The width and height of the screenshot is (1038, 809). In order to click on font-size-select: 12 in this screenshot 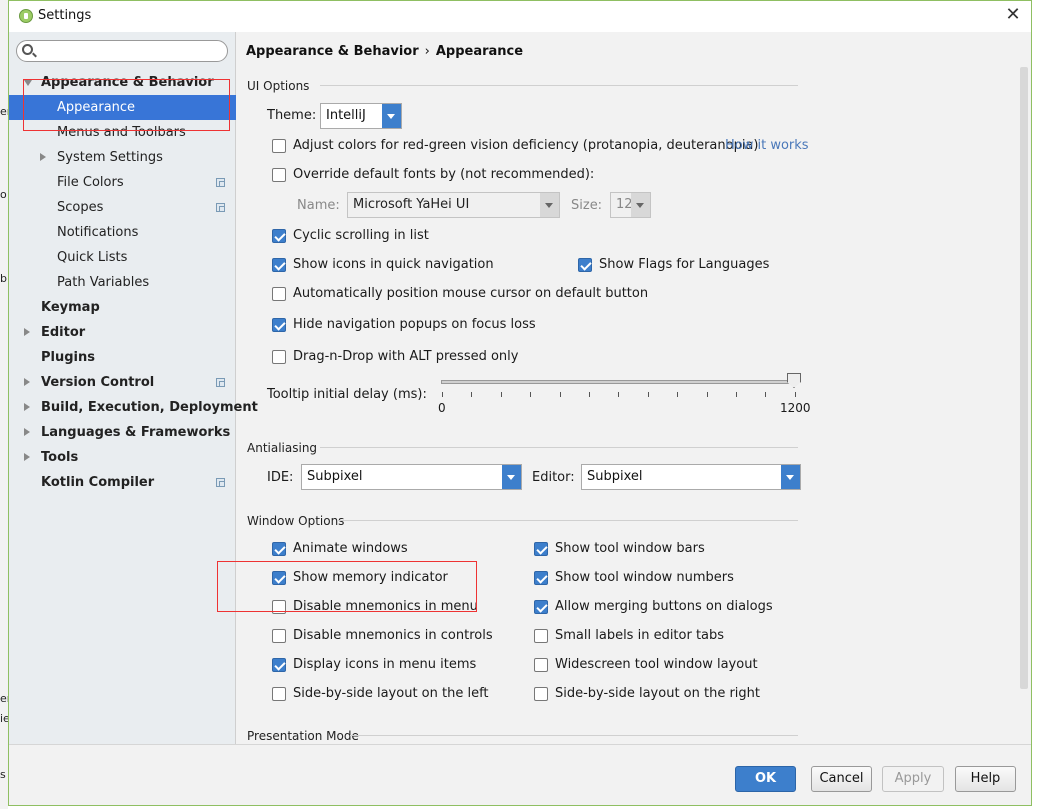, I will do `click(630, 205)`.